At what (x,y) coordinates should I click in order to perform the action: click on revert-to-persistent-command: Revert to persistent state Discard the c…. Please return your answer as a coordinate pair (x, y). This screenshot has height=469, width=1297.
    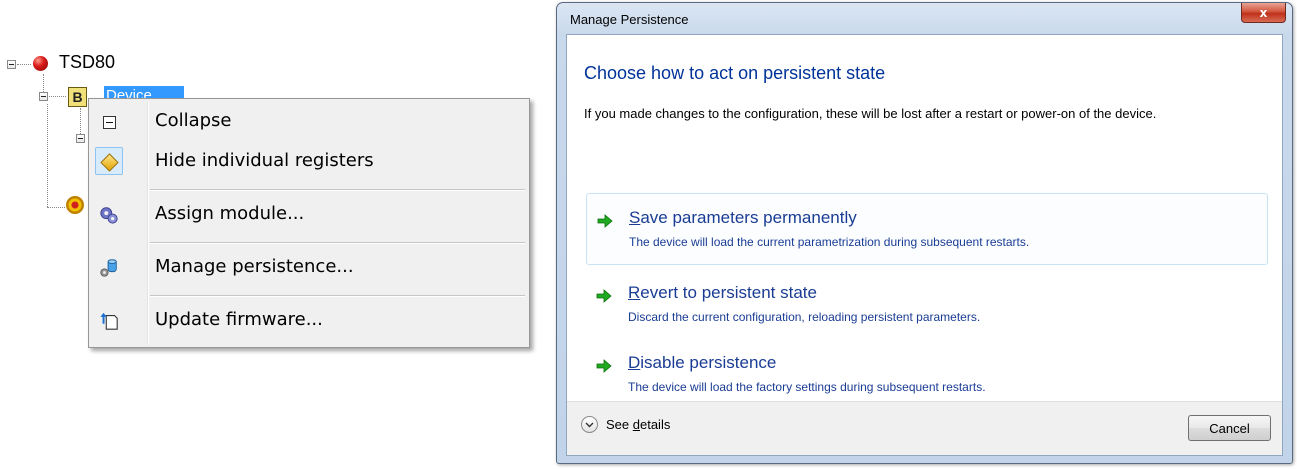
    Looking at the image, I should click on (927, 305).